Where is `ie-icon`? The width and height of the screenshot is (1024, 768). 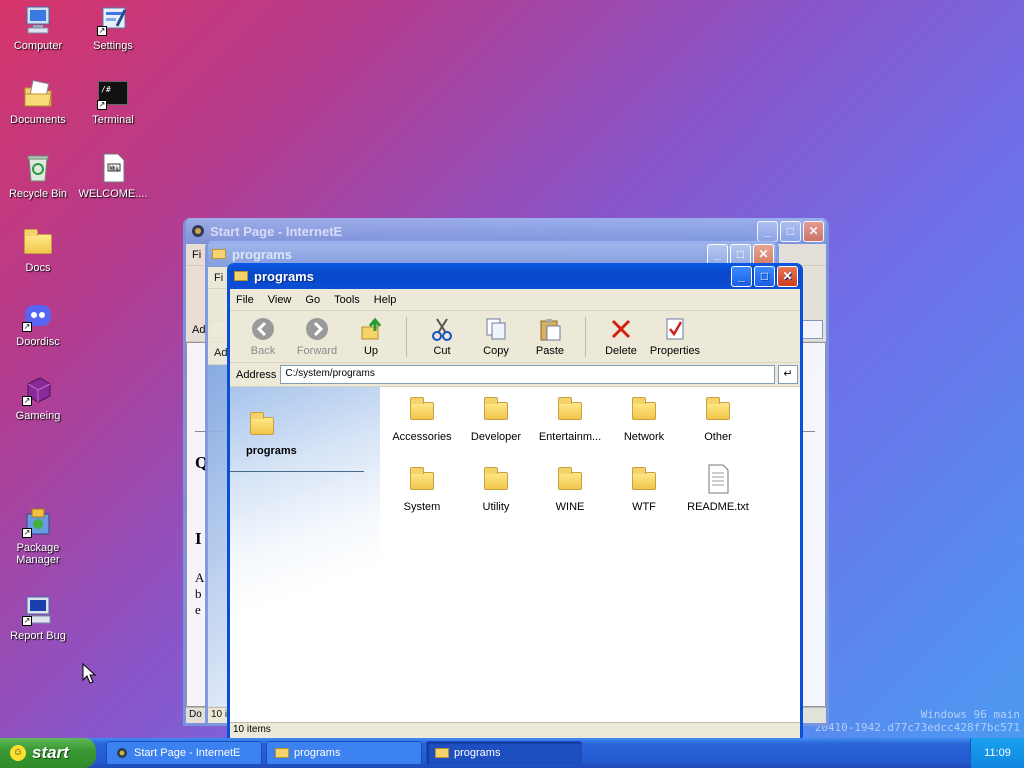
ie-icon is located at coordinates (198, 231).